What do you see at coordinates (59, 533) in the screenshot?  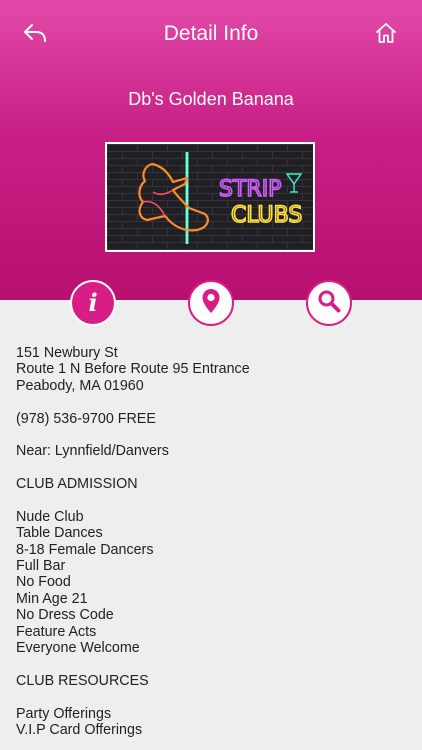 I see `admission-item: Table Dances` at bounding box center [59, 533].